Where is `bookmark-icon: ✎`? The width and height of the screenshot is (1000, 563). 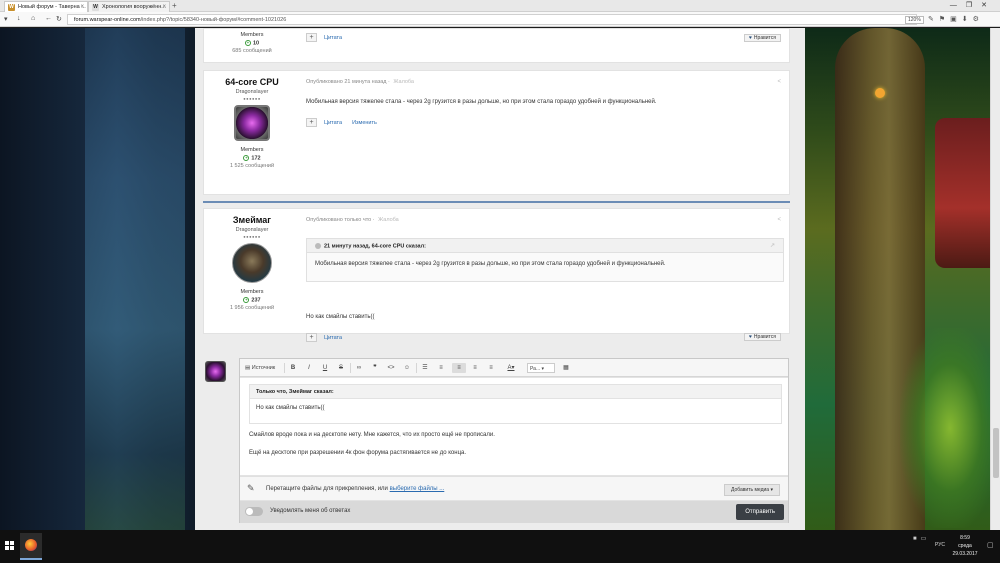 bookmark-icon: ✎ is located at coordinates (933, 19).